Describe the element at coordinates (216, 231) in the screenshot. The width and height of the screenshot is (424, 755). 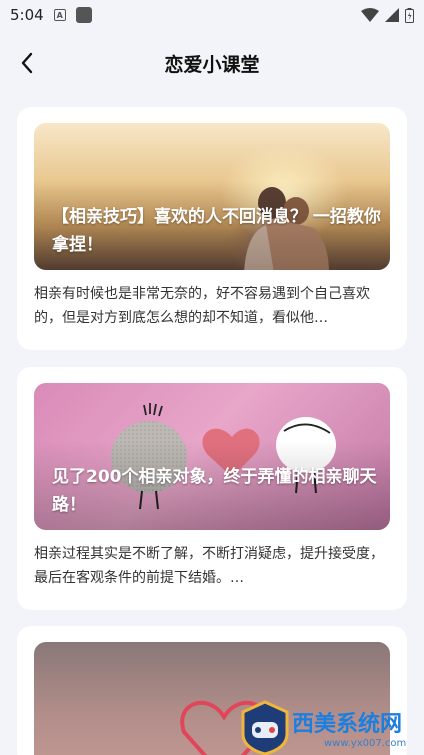
I see `article-title: 【相亲技巧】喜欢的人不回消息？ 一招教你拿捏！` at that location.